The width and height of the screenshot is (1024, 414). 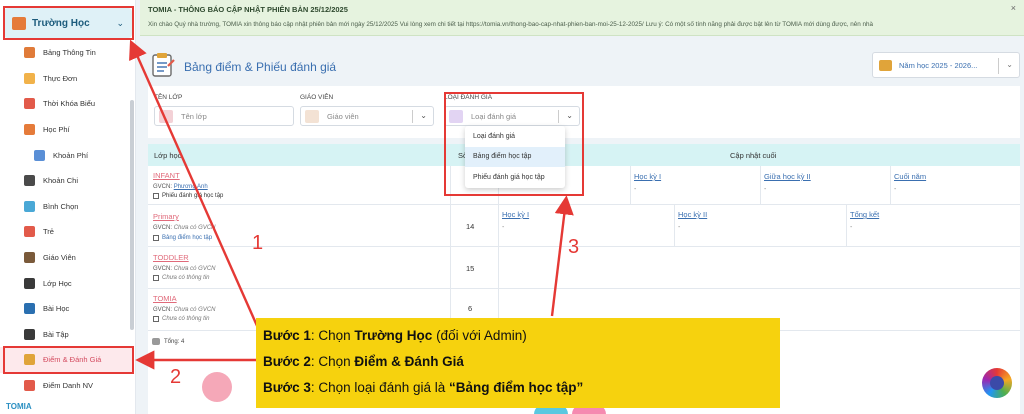 I want to click on board-icon, so click(x=29, y=53).